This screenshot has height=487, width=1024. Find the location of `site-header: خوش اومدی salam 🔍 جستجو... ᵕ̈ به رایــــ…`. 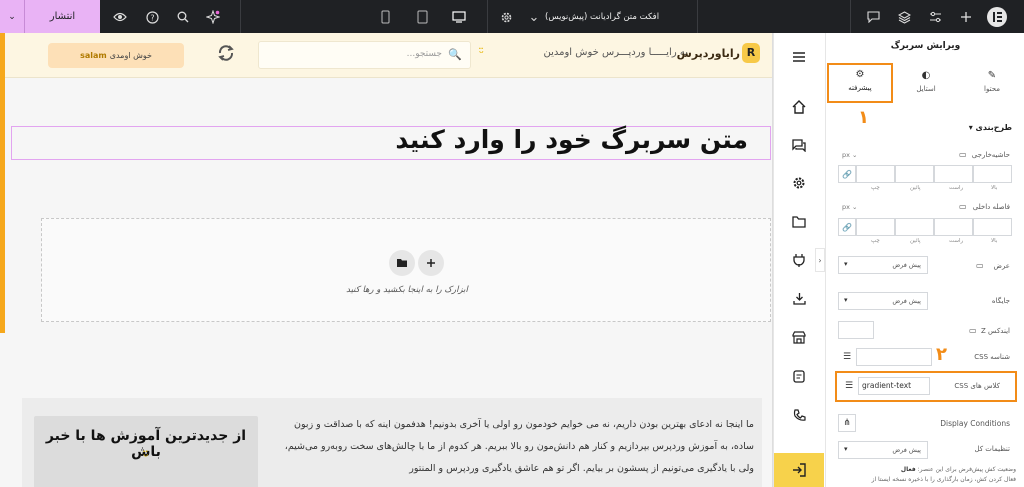

site-header: خوش اومدی salam 🔍 جستجو... ᵕ̈ به رایــــ… is located at coordinates (388, 55).